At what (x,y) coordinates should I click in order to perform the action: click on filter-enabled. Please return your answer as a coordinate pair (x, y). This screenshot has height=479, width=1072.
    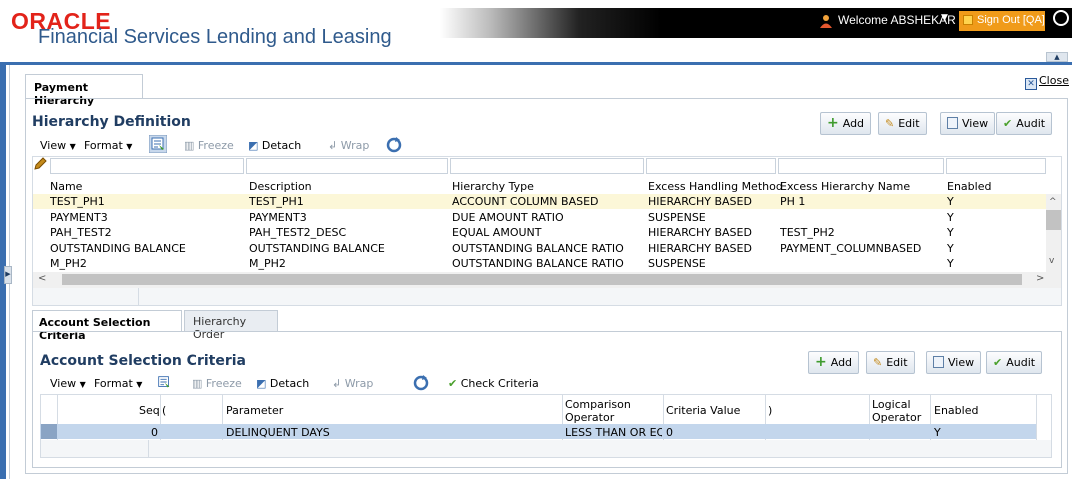
    Looking at the image, I should click on (996, 166).